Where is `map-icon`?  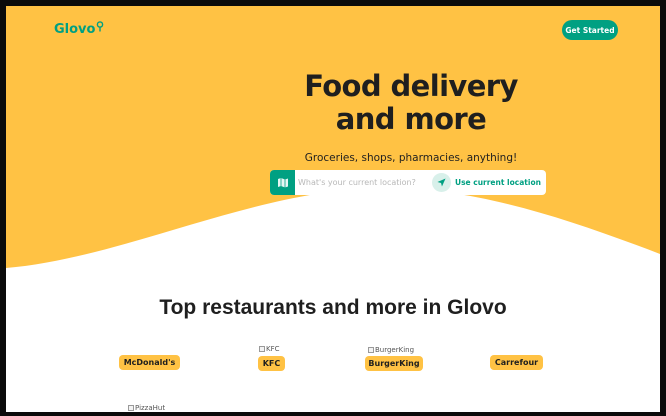 map-icon is located at coordinates (282, 183).